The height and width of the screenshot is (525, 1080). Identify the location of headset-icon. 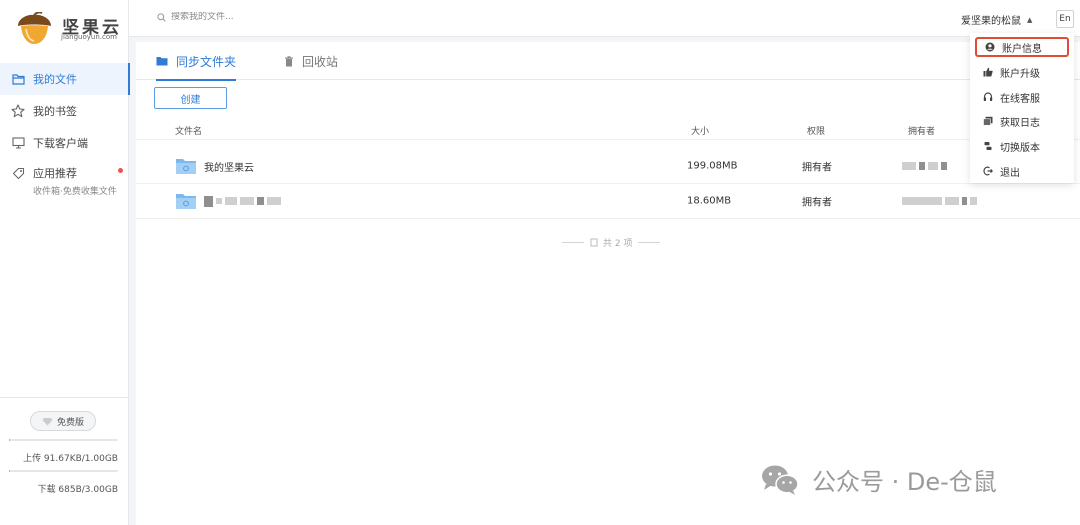
(988, 97).